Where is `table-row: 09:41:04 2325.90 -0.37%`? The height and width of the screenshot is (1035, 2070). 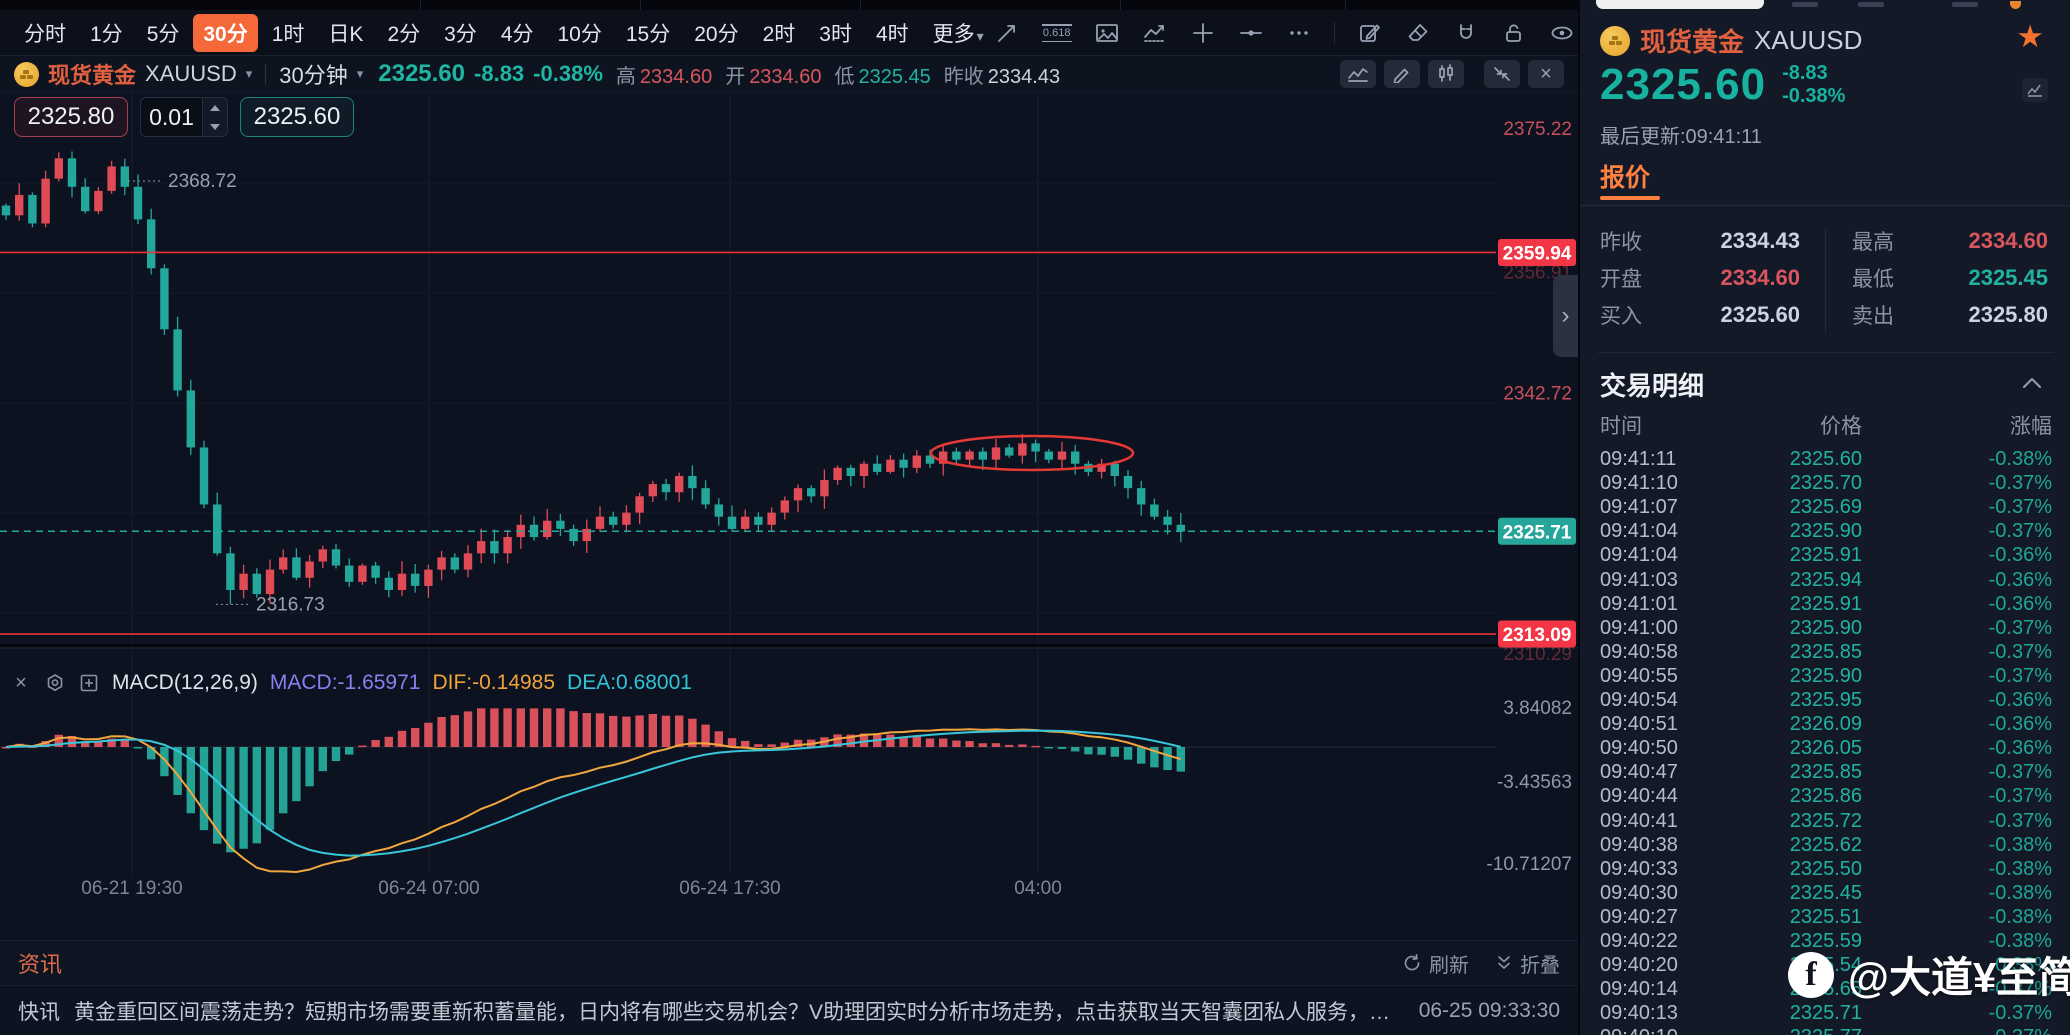
table-row: 09:41:04 2325.90 -0.37% is located at coordinates (1826, 531).